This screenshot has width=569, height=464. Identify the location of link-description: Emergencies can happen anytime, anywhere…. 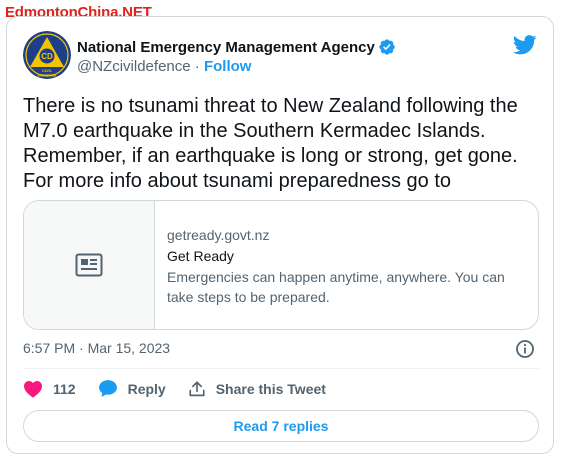
(336, 287).